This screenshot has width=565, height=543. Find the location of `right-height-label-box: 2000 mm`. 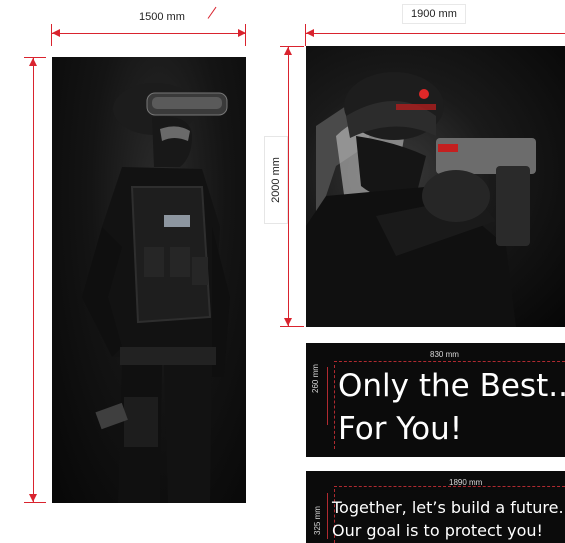

right-height-label-box: 2000 mm is located at coordinates (276, 180).